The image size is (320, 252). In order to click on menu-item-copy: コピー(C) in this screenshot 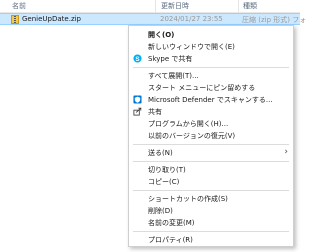, I will do `click(211, 182)`.